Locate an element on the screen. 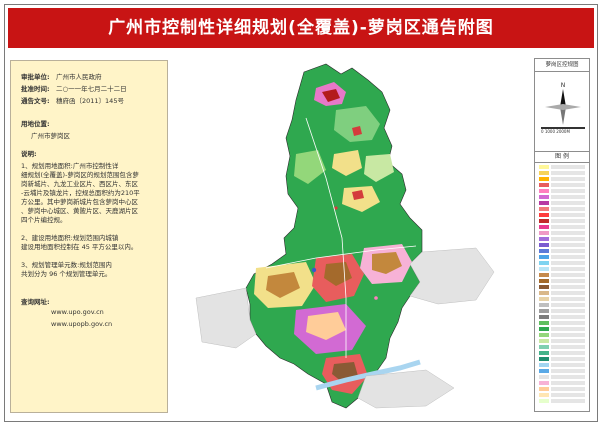 The image size is (602, 426). website-label: 查询网址: is located at coordinates (35, 302).